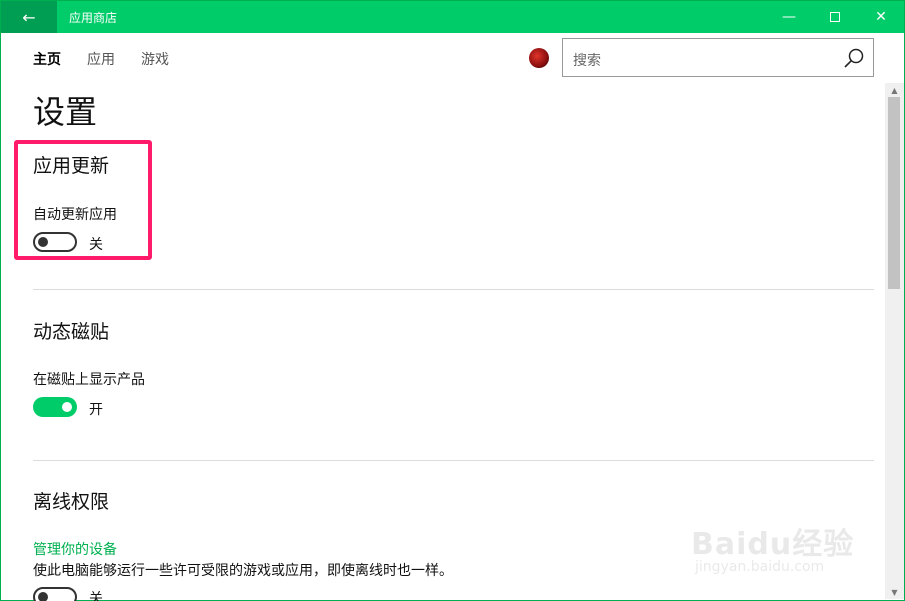  Describe the element at coordinates (894, 341) in the screenshot. I see `vertical-scrollbar: ▲ ▼` at that location.